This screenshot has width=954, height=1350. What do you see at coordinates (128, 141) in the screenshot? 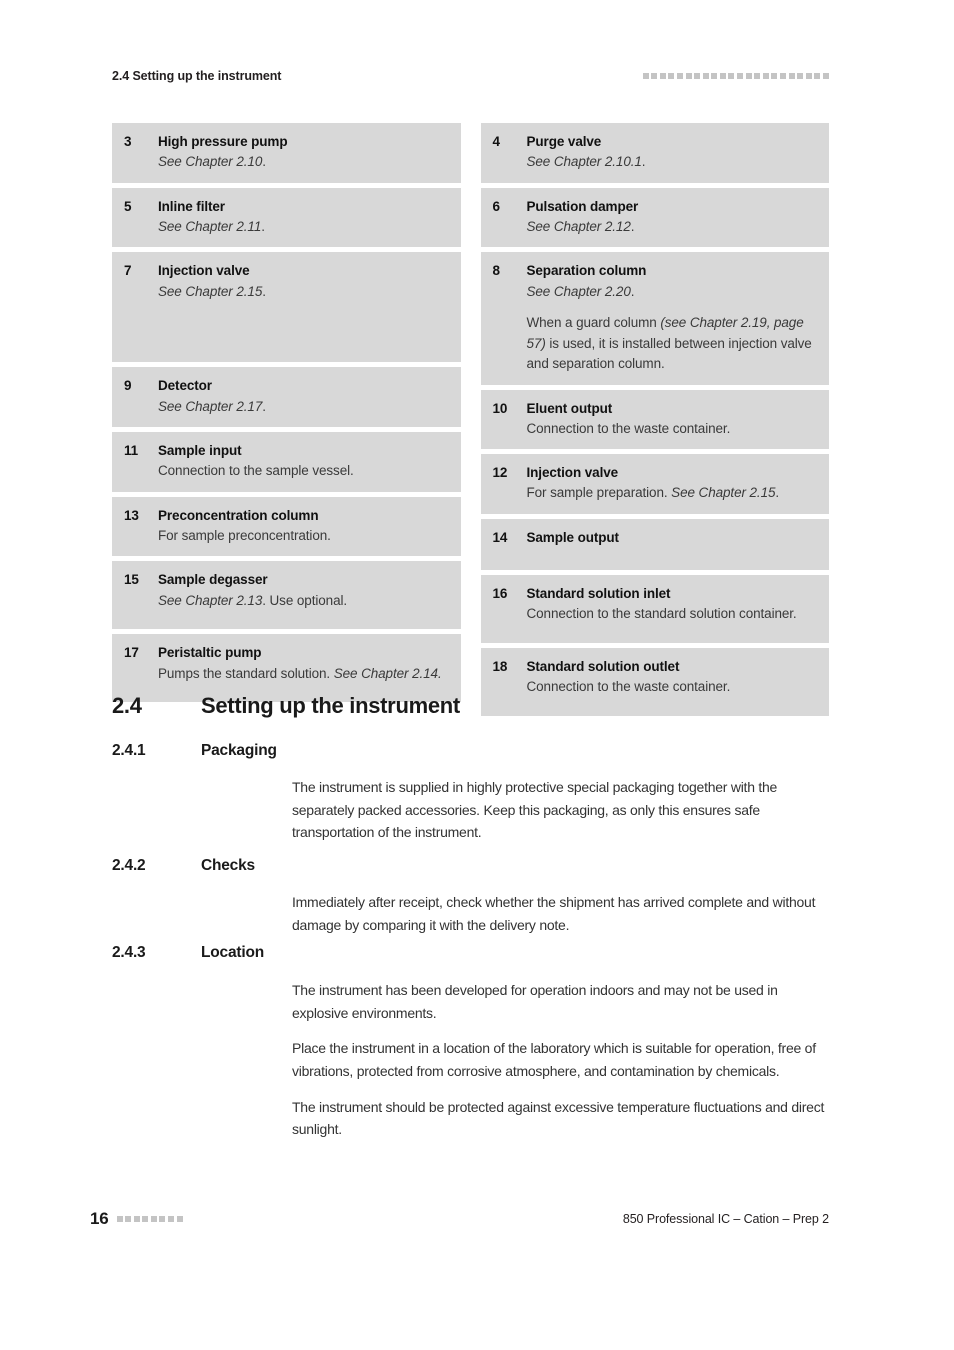
I see `component-number: 3` at bounding box center [128, 141].